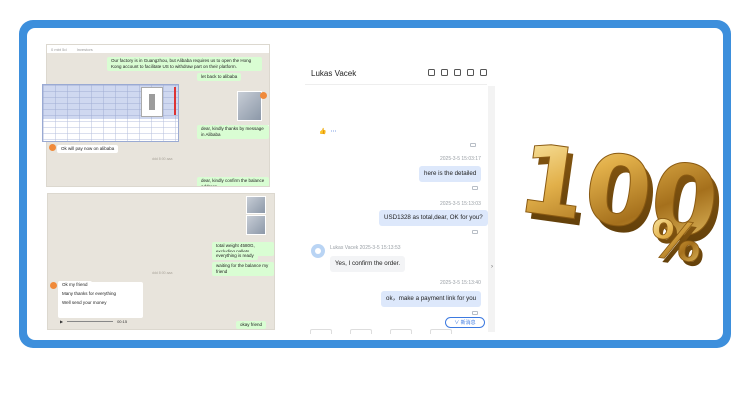  I want to click on gold-100-percent-graphic: 100 100 % %, so click(615, 195).